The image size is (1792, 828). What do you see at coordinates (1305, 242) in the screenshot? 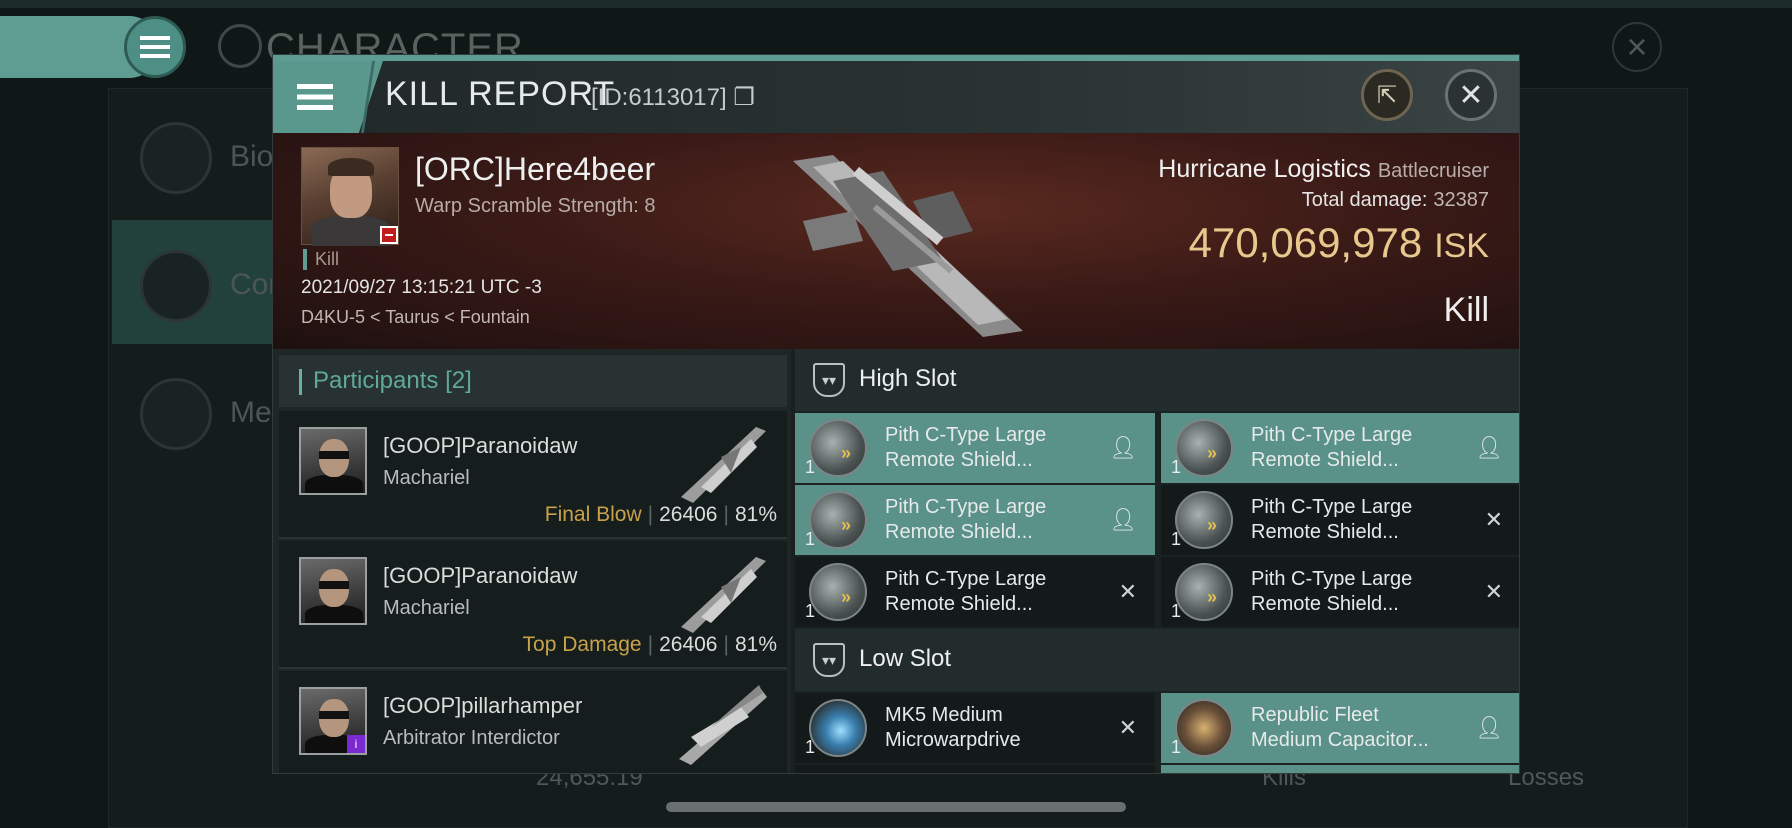
I see `isk-amount: 470,069,978` at bounding box center [1305, 242].